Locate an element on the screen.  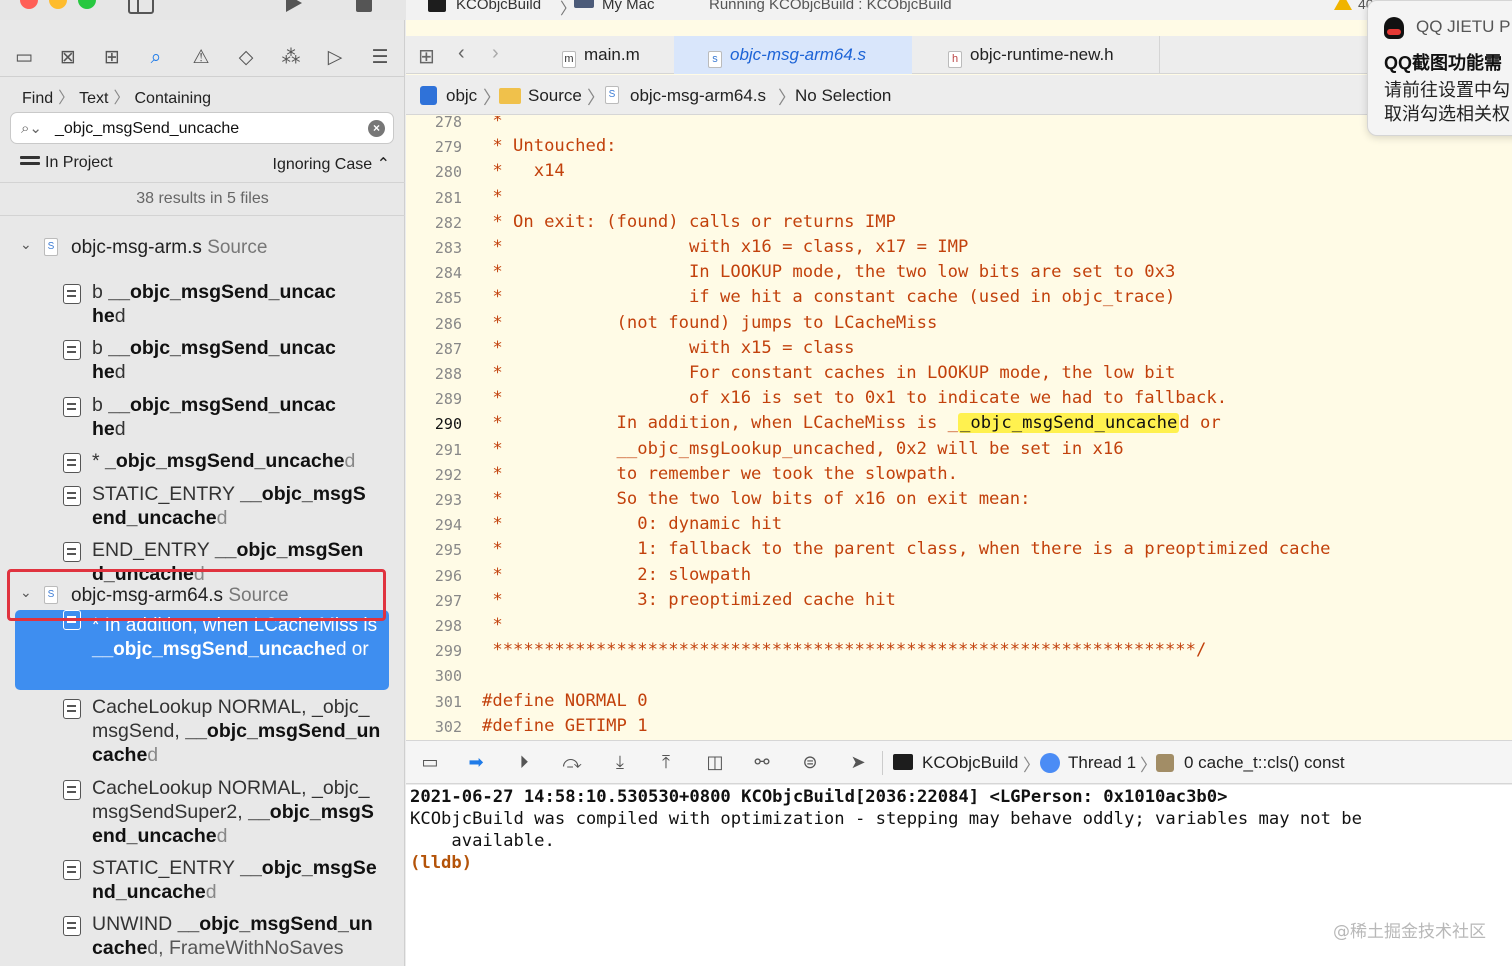
step-out-icon: ⤒ is located at coordinates (666, 763).